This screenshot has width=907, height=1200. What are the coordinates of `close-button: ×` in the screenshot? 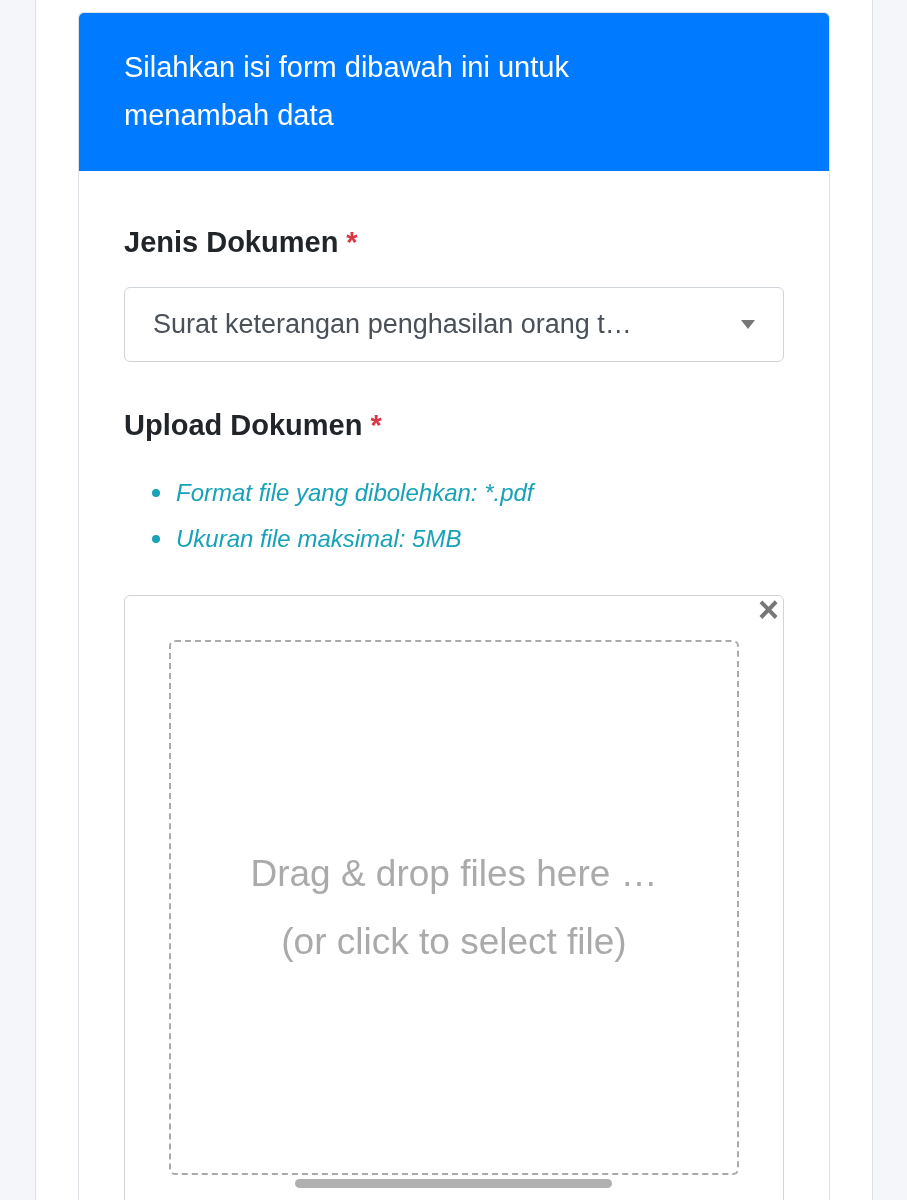 It's located at (768, 610).